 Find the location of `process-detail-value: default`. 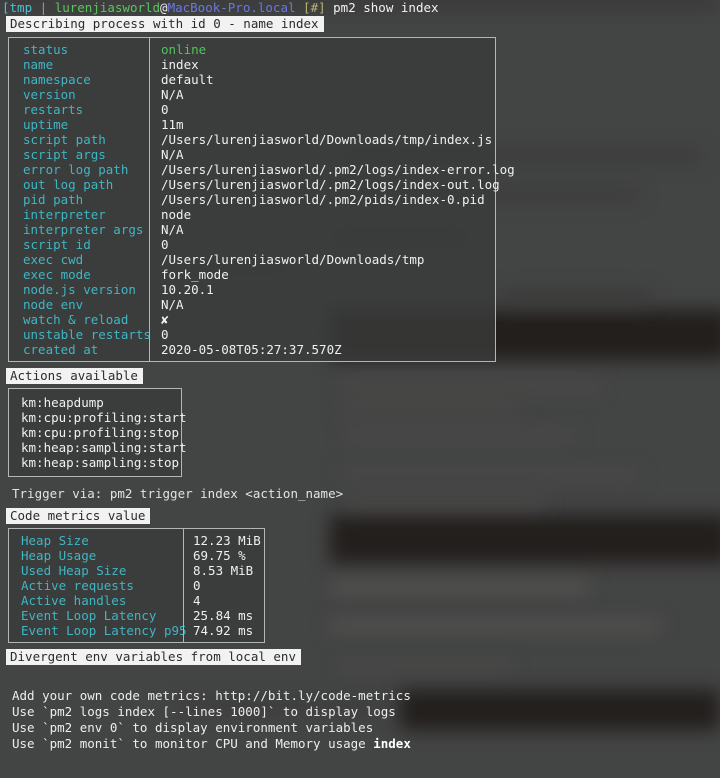

process-detail-value: default is located at coordinates (187, 79).